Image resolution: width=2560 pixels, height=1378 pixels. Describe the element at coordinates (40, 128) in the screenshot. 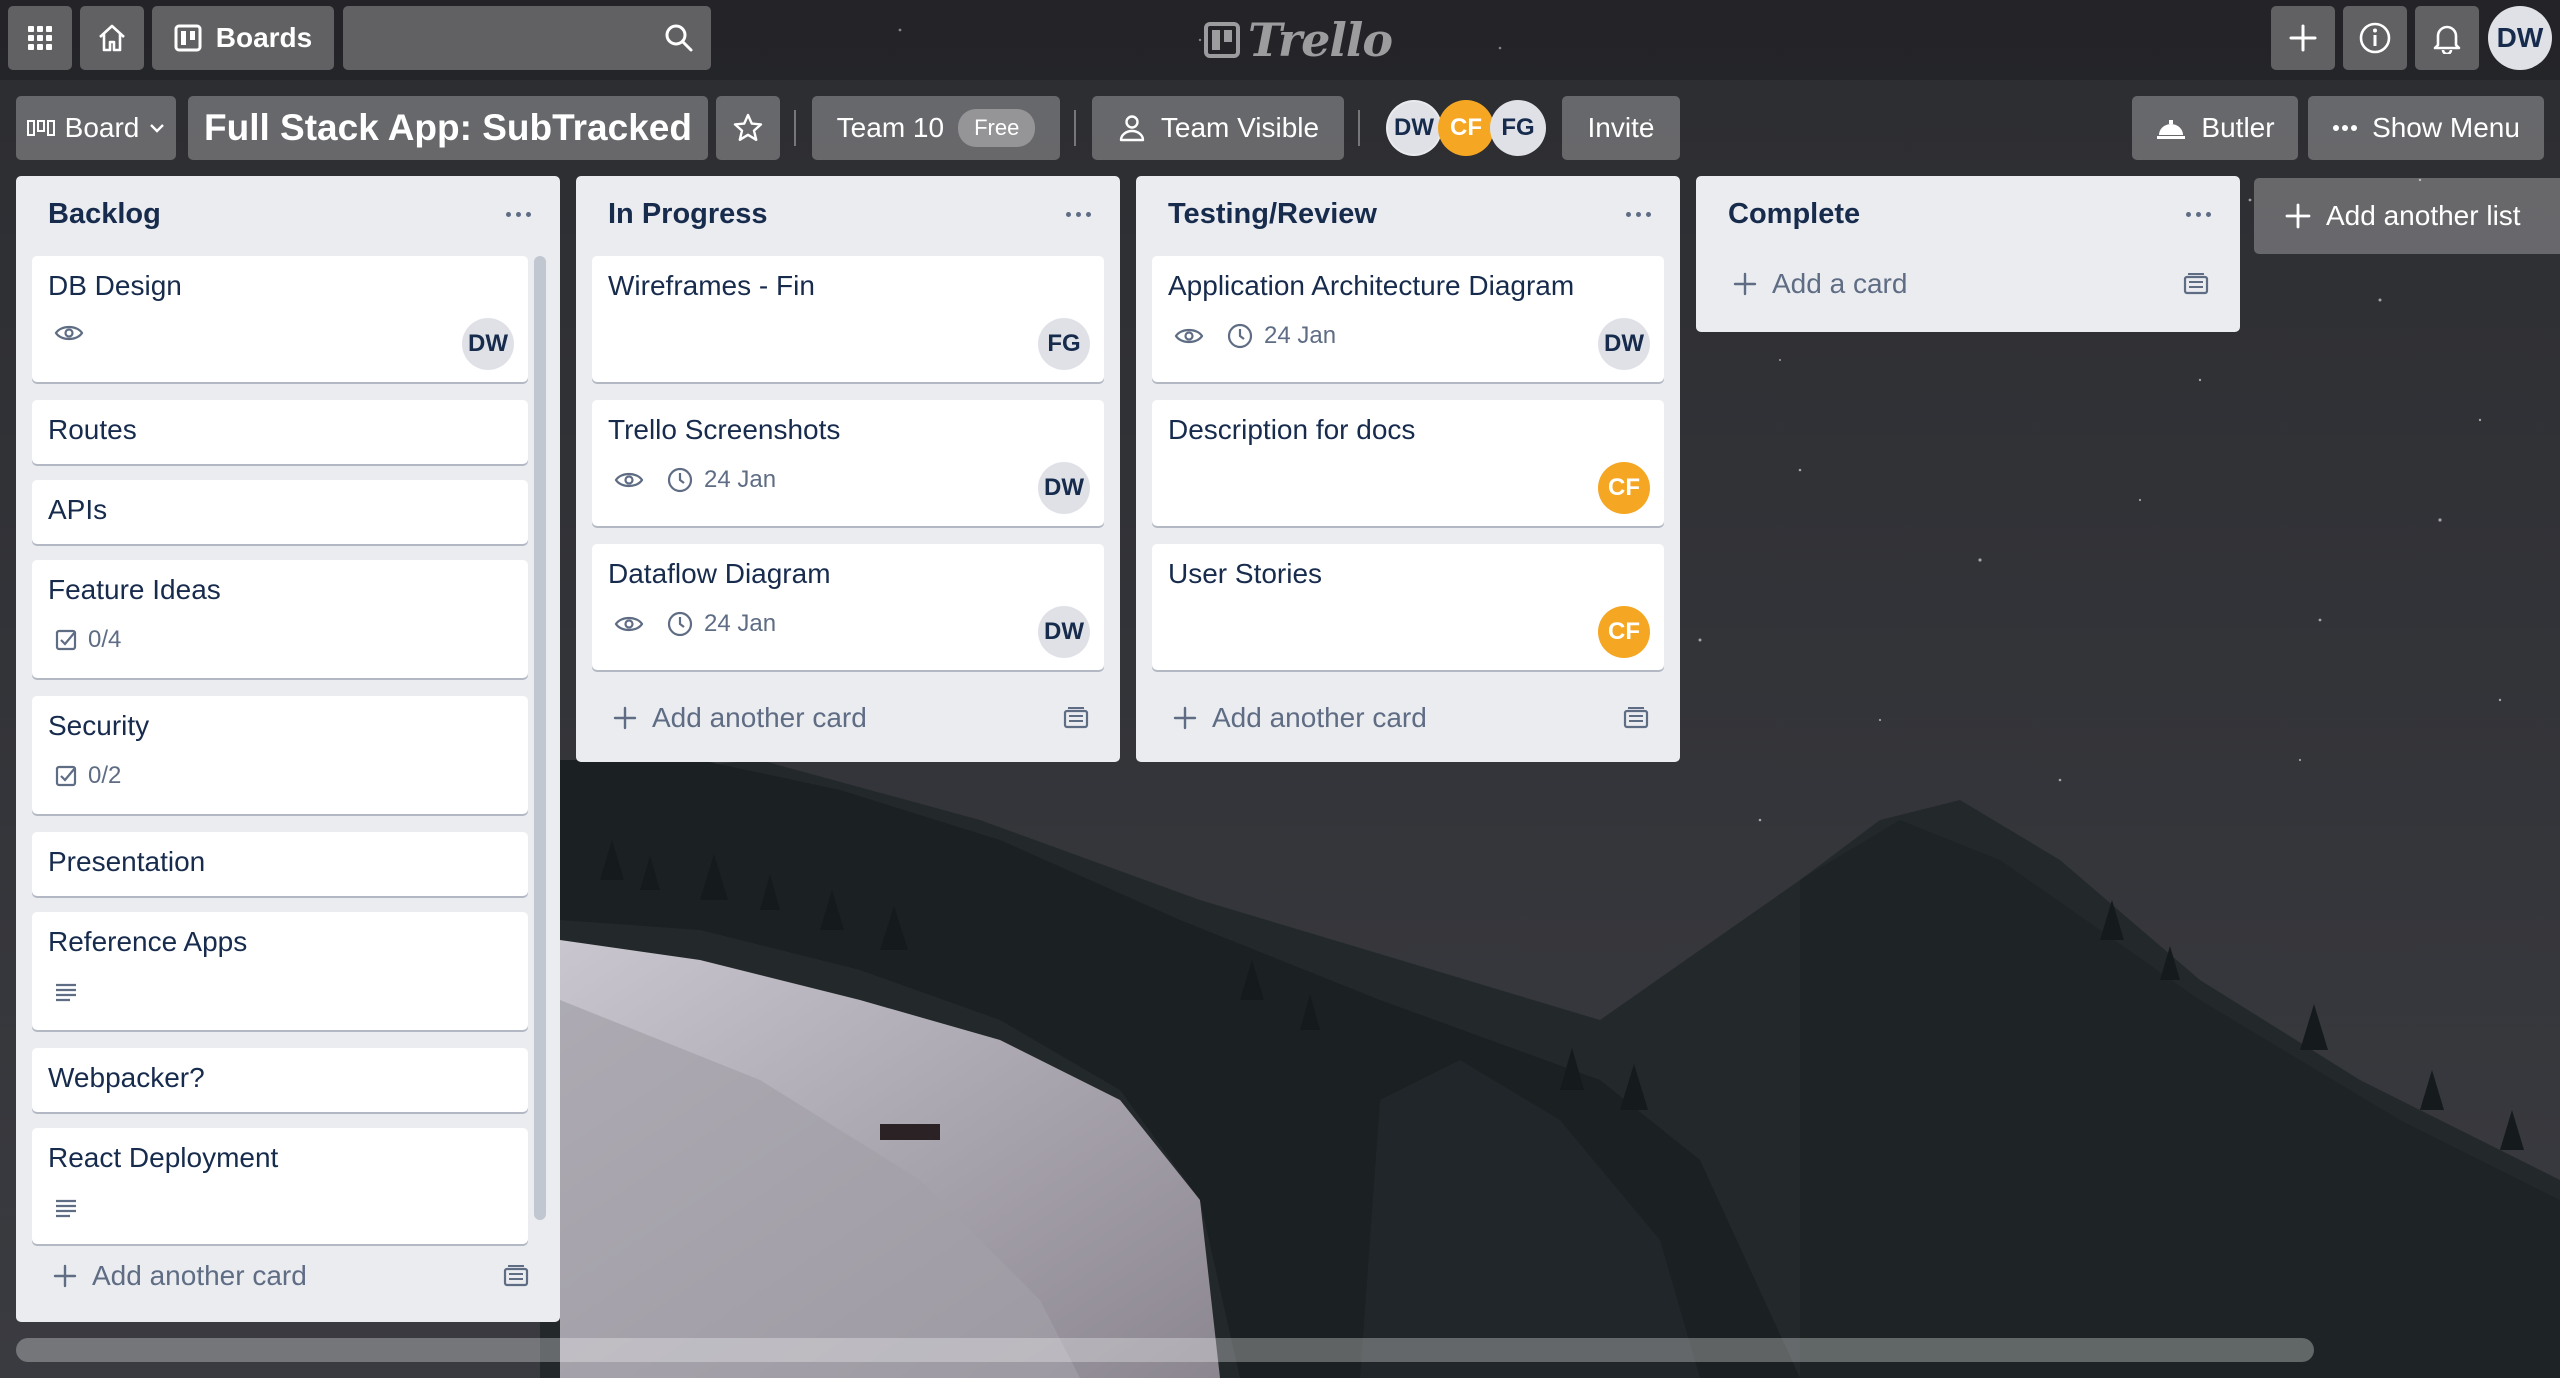

I see `board-view-icon` at that location.